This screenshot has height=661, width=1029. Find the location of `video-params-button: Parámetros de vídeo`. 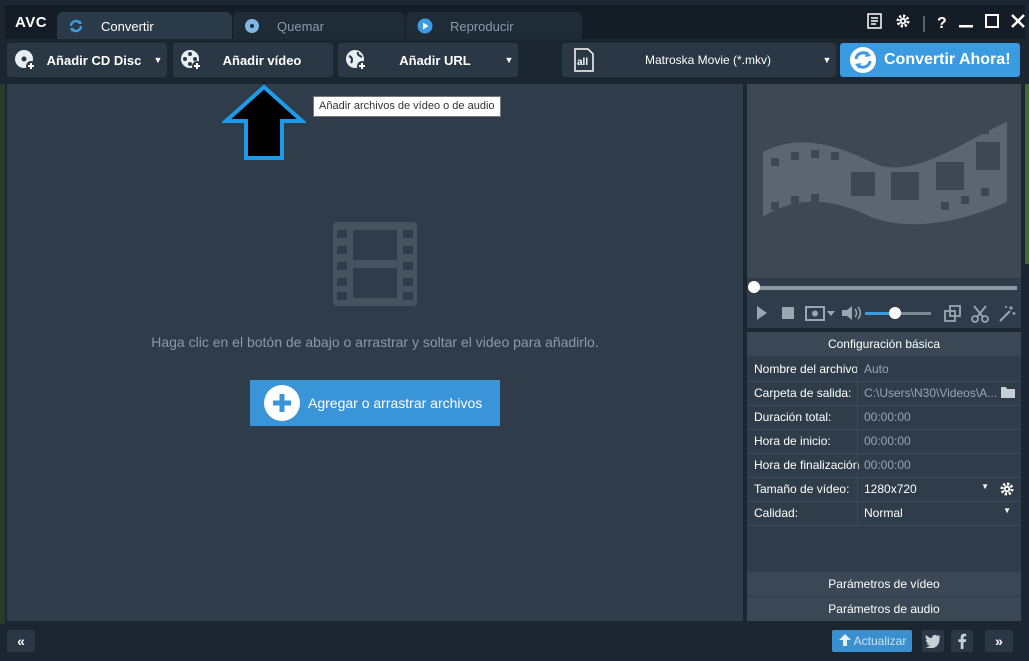

video-params-button: Parámetros de vídeo is located at coordinates (884, 584).